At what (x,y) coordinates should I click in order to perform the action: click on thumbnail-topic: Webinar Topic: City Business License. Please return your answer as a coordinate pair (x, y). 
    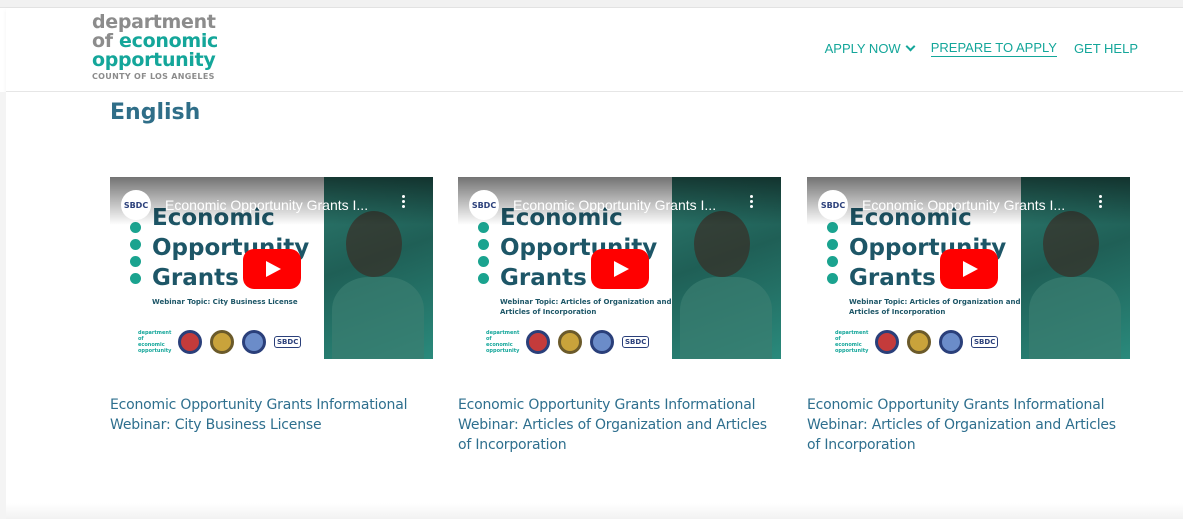
    Looking at the image, I should click on (225, 302).